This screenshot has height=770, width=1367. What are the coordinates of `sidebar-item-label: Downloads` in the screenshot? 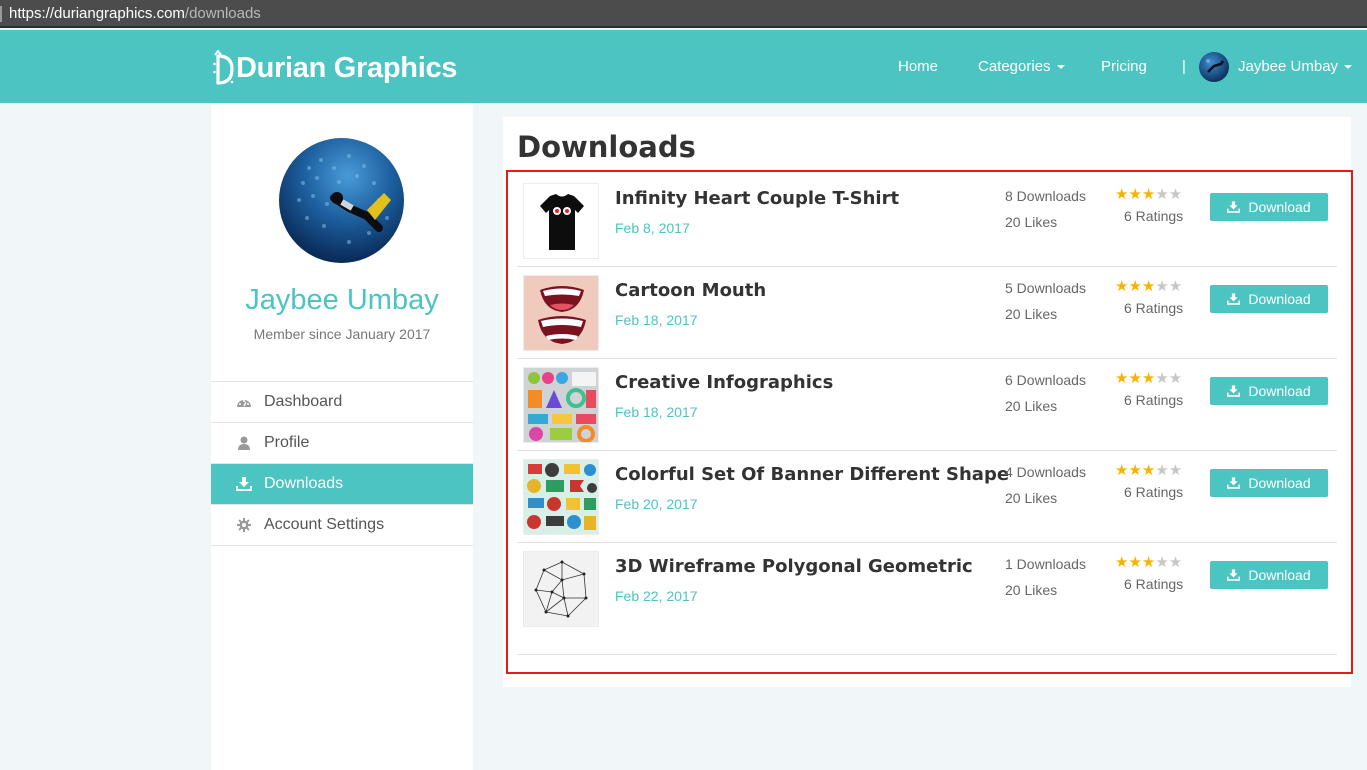 It's located at (304, 483).